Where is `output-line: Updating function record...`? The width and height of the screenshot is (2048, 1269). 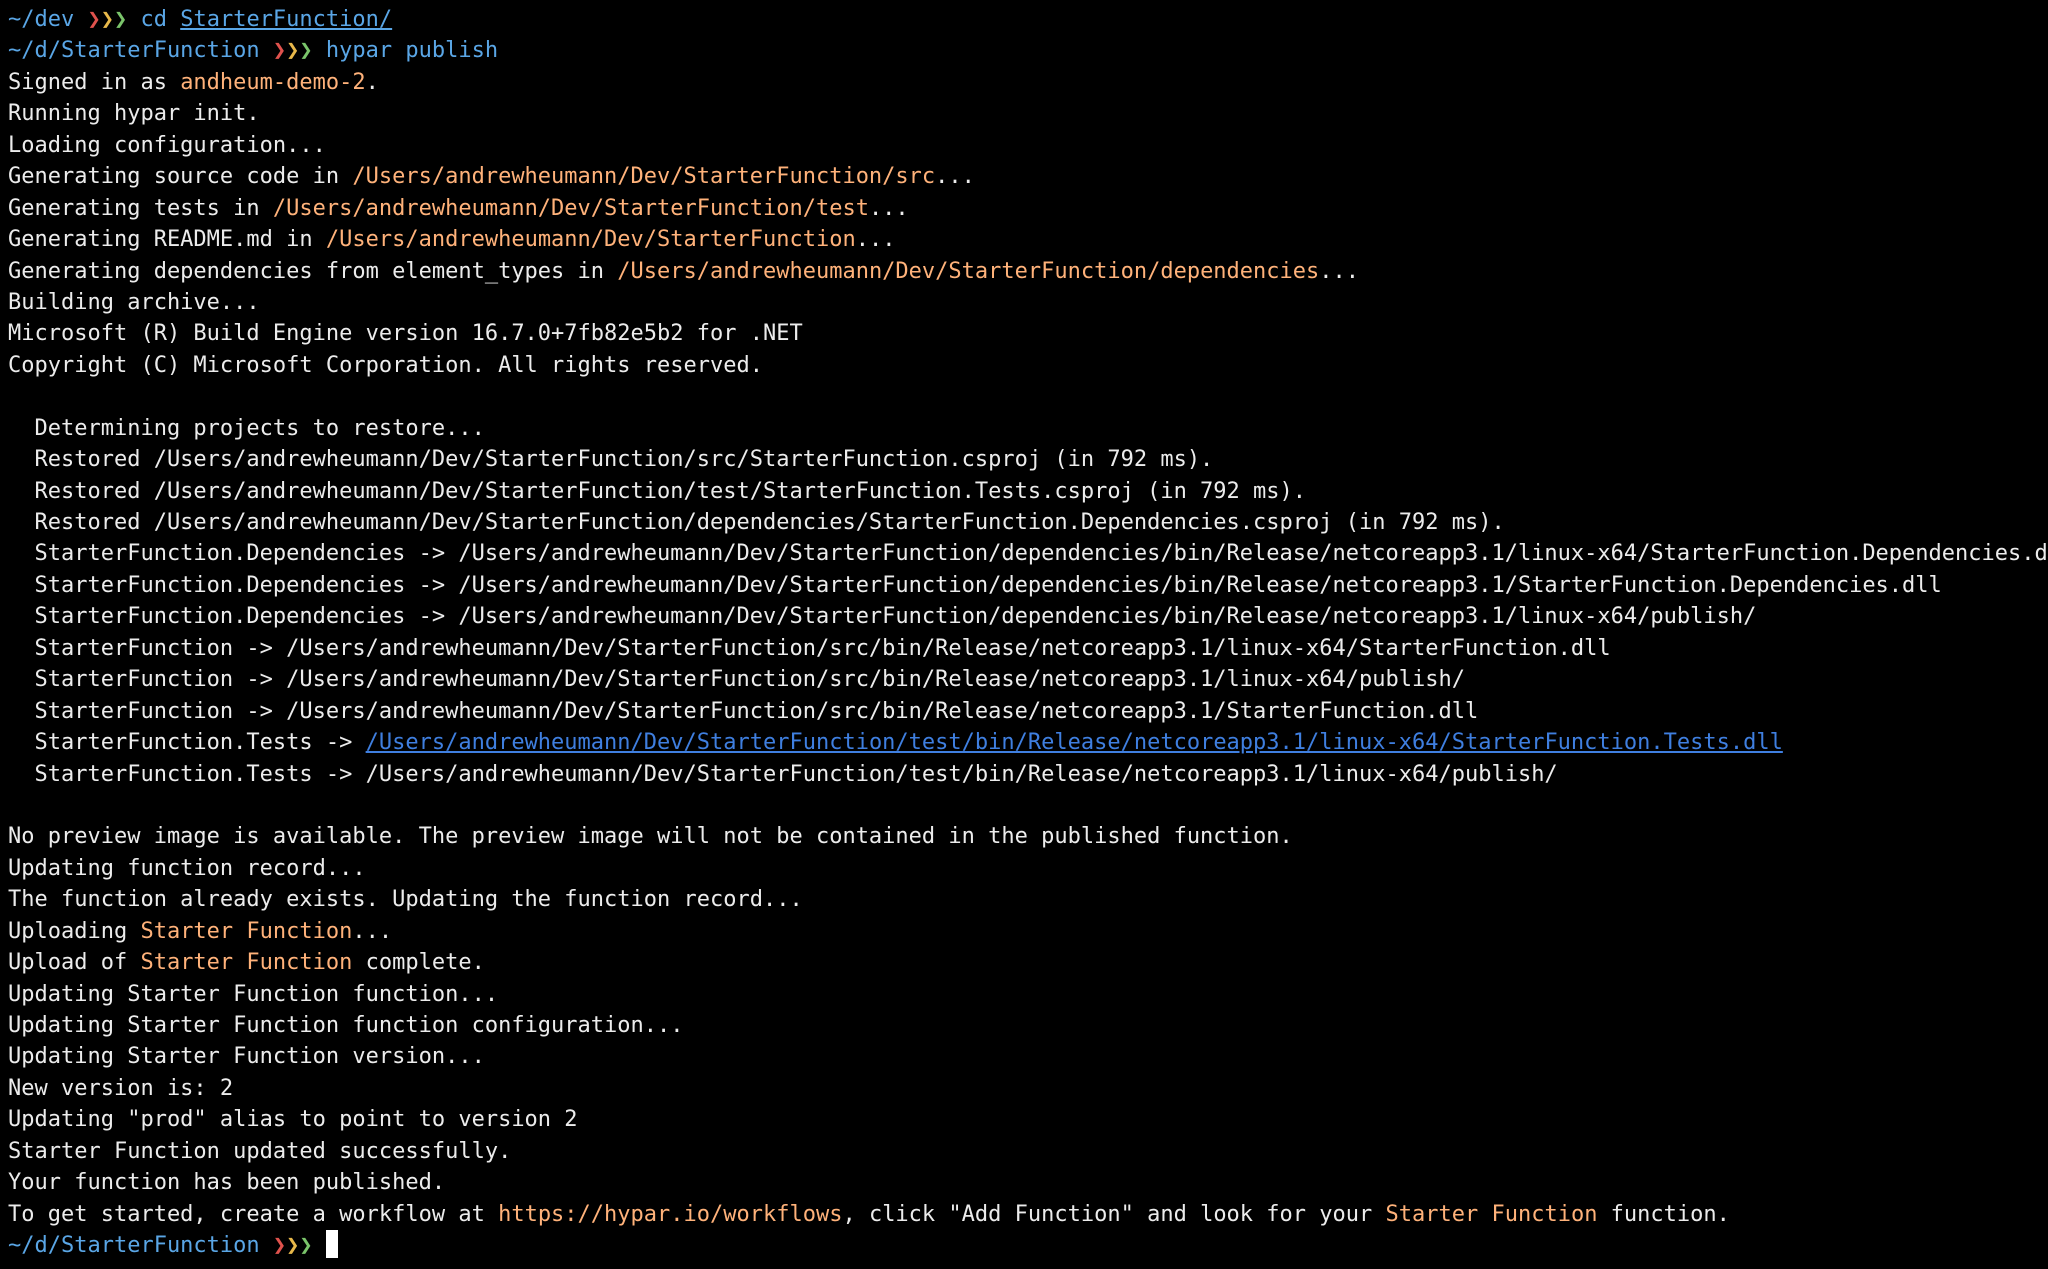
output-line: Updating function record... is located at coordinates (1026, 868).